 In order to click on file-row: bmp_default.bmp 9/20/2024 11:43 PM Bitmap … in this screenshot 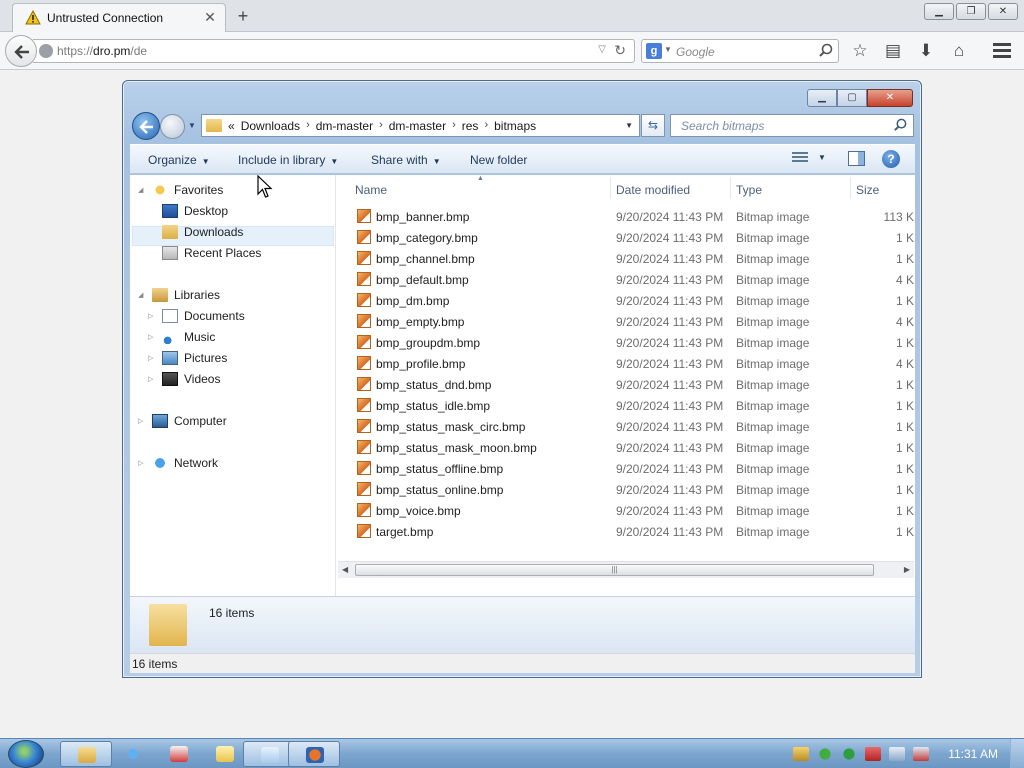, I will do `click(626, 279)`.